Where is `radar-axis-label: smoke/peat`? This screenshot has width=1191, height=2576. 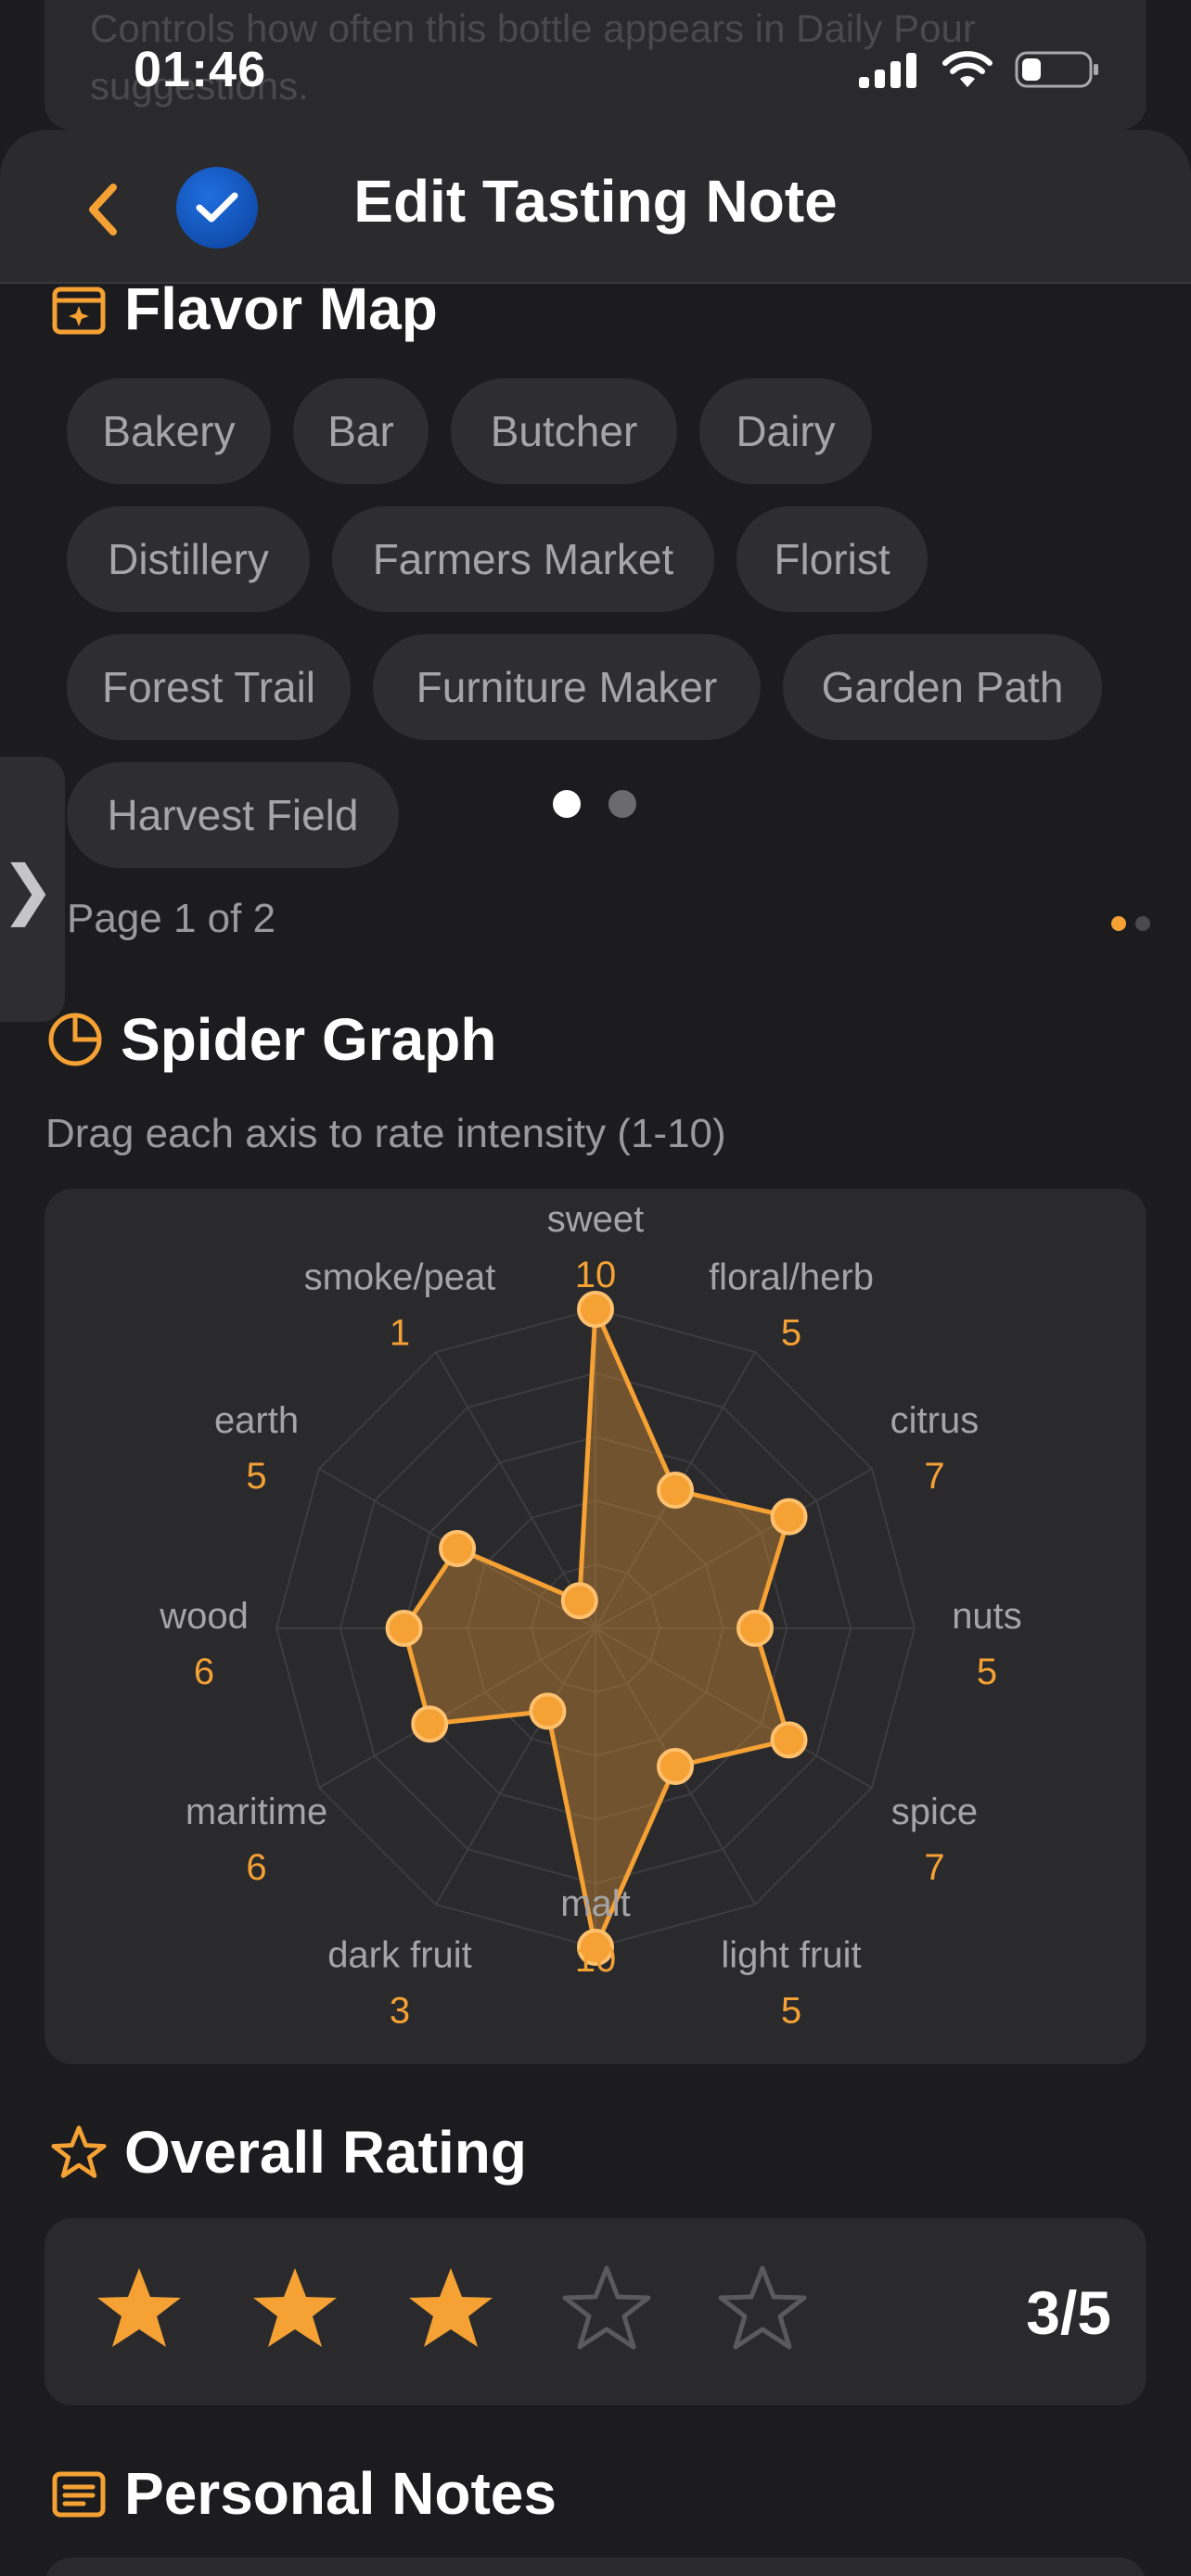
radar-axis-label: smoke/peat is located at coordinates (400, 1277).